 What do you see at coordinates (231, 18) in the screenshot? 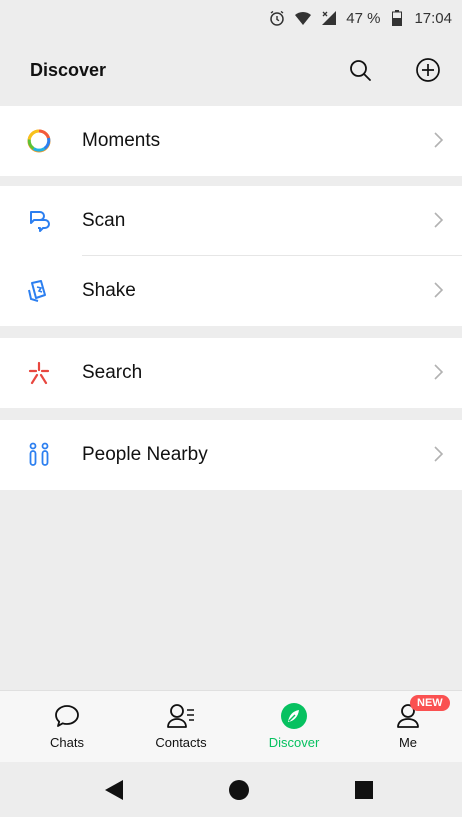
I see `status-bar: 47 % 17:04` at bounding box center [231, 18].